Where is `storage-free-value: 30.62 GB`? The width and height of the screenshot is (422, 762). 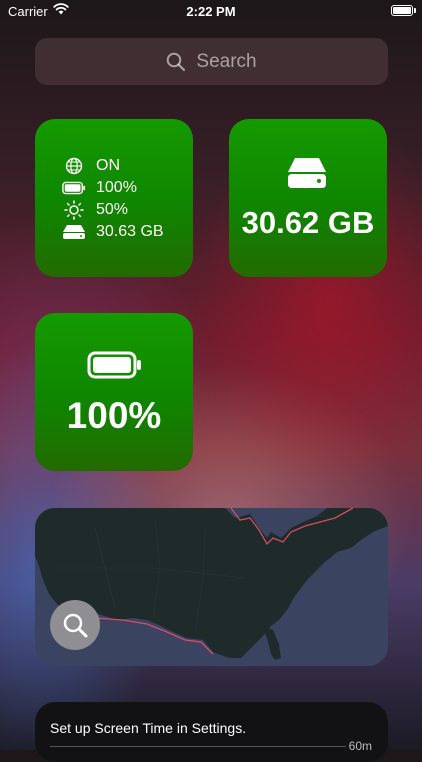
storage-free-value: 30.62 GB is located at coordinates (308, 222).